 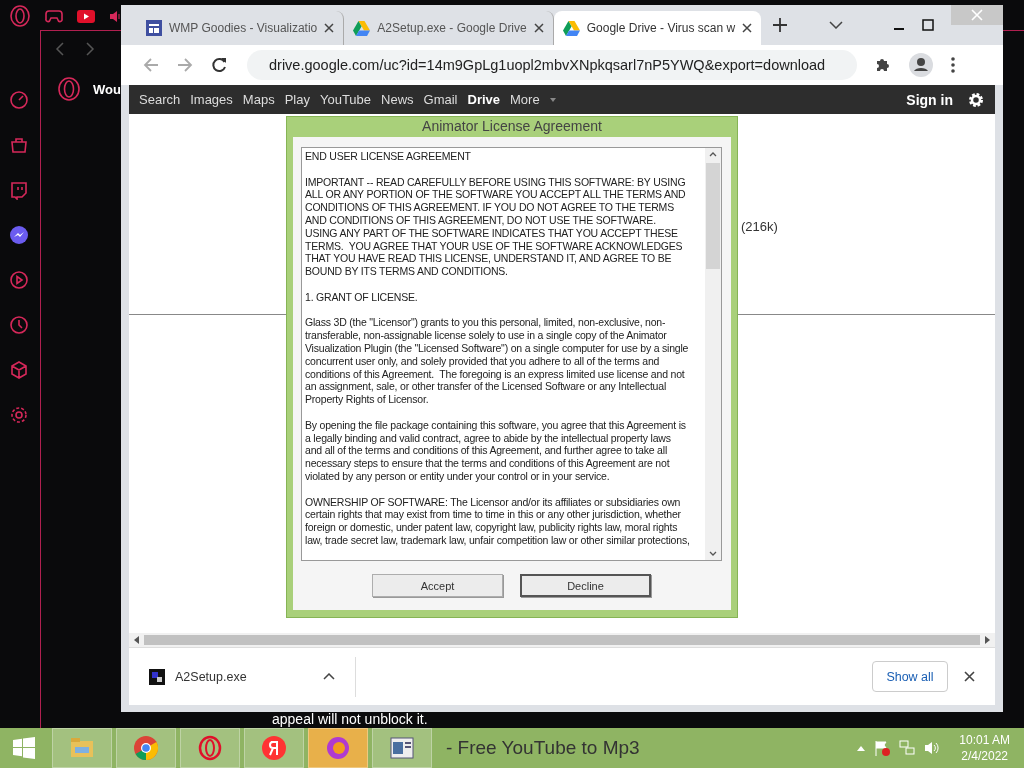 I want to click on nav-link: YouTube, so click(x=345, y=99).